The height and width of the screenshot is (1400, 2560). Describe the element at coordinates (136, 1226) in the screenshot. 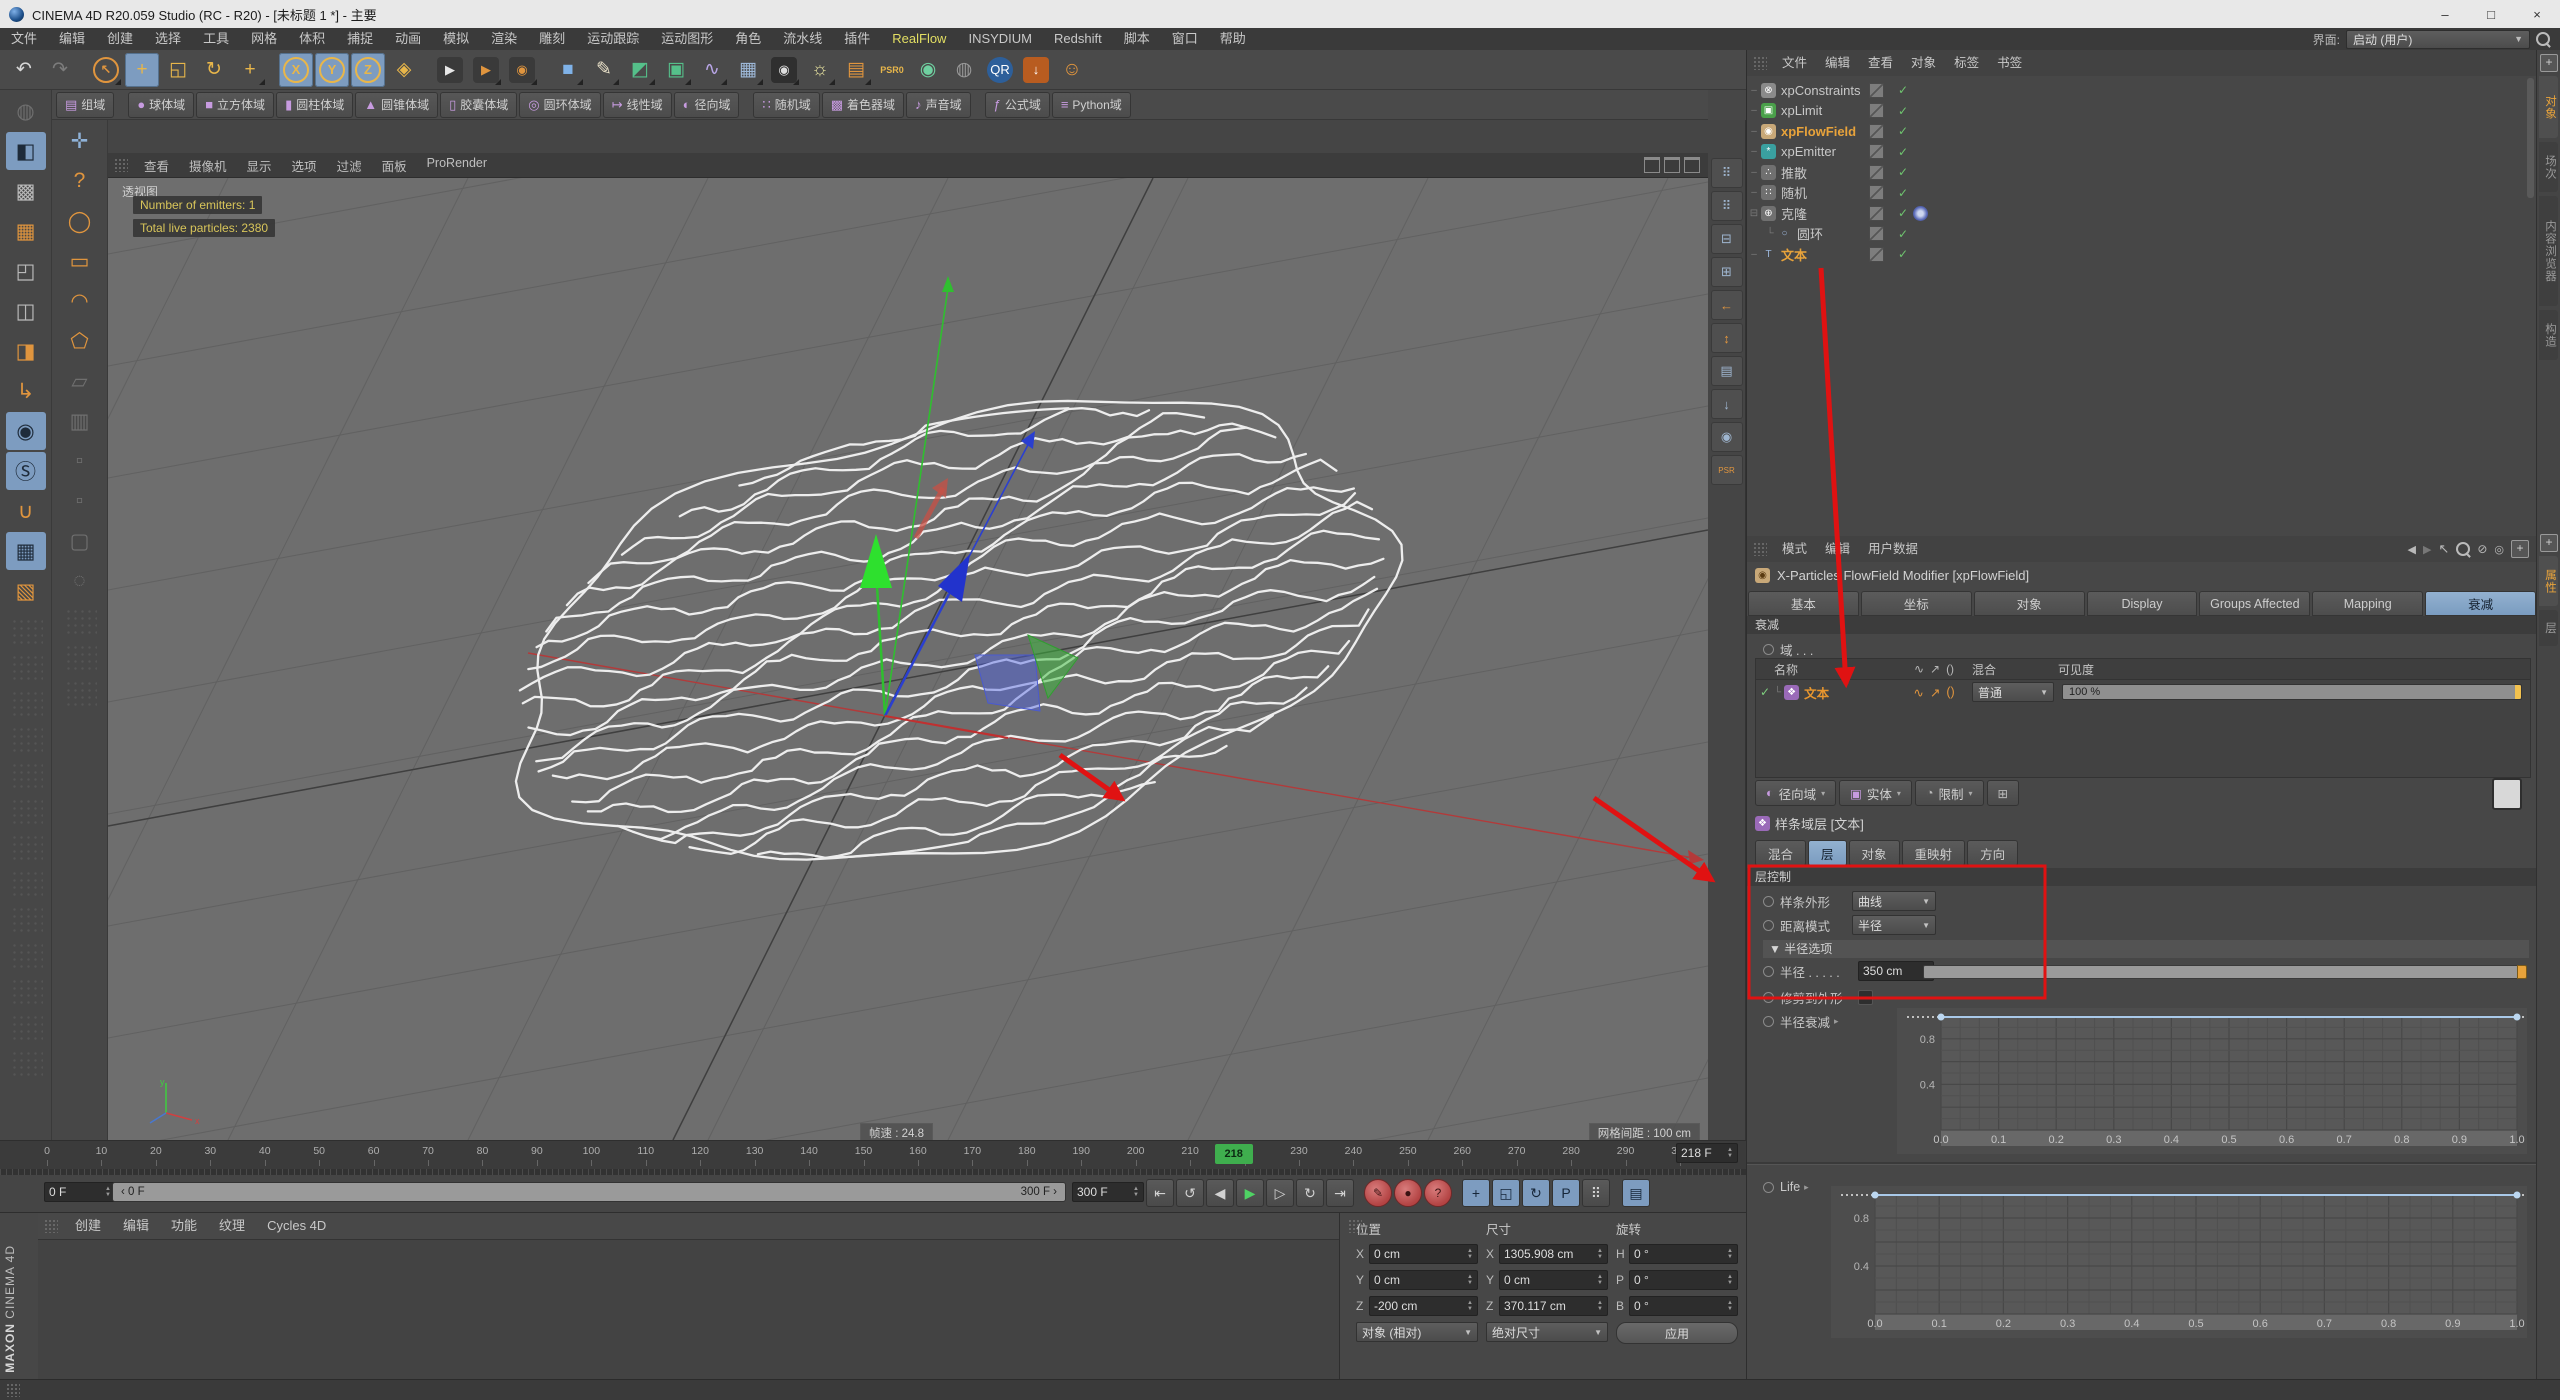

I see `material-menu-编辑: 编辑` at that location.